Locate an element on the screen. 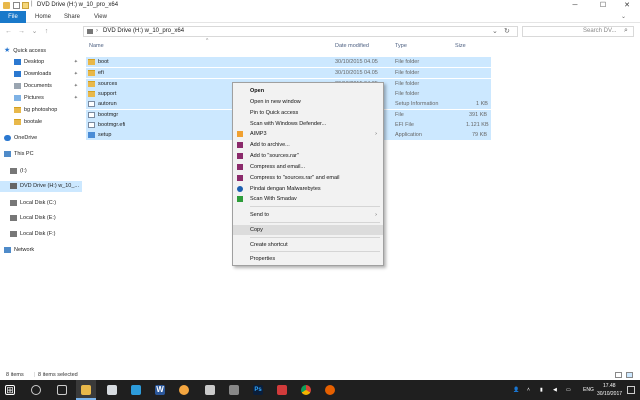 The image size is (640, 400). menu-item-smadav: Scan With Smadav is located at coordinates (308, 199).